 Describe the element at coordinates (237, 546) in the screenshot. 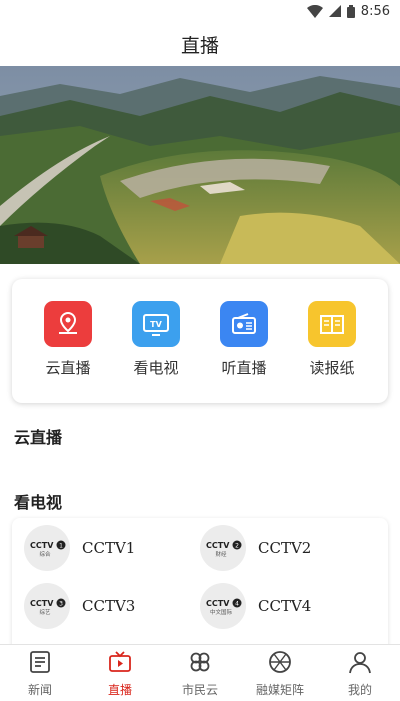

I see `svg-text: 2` at that location.